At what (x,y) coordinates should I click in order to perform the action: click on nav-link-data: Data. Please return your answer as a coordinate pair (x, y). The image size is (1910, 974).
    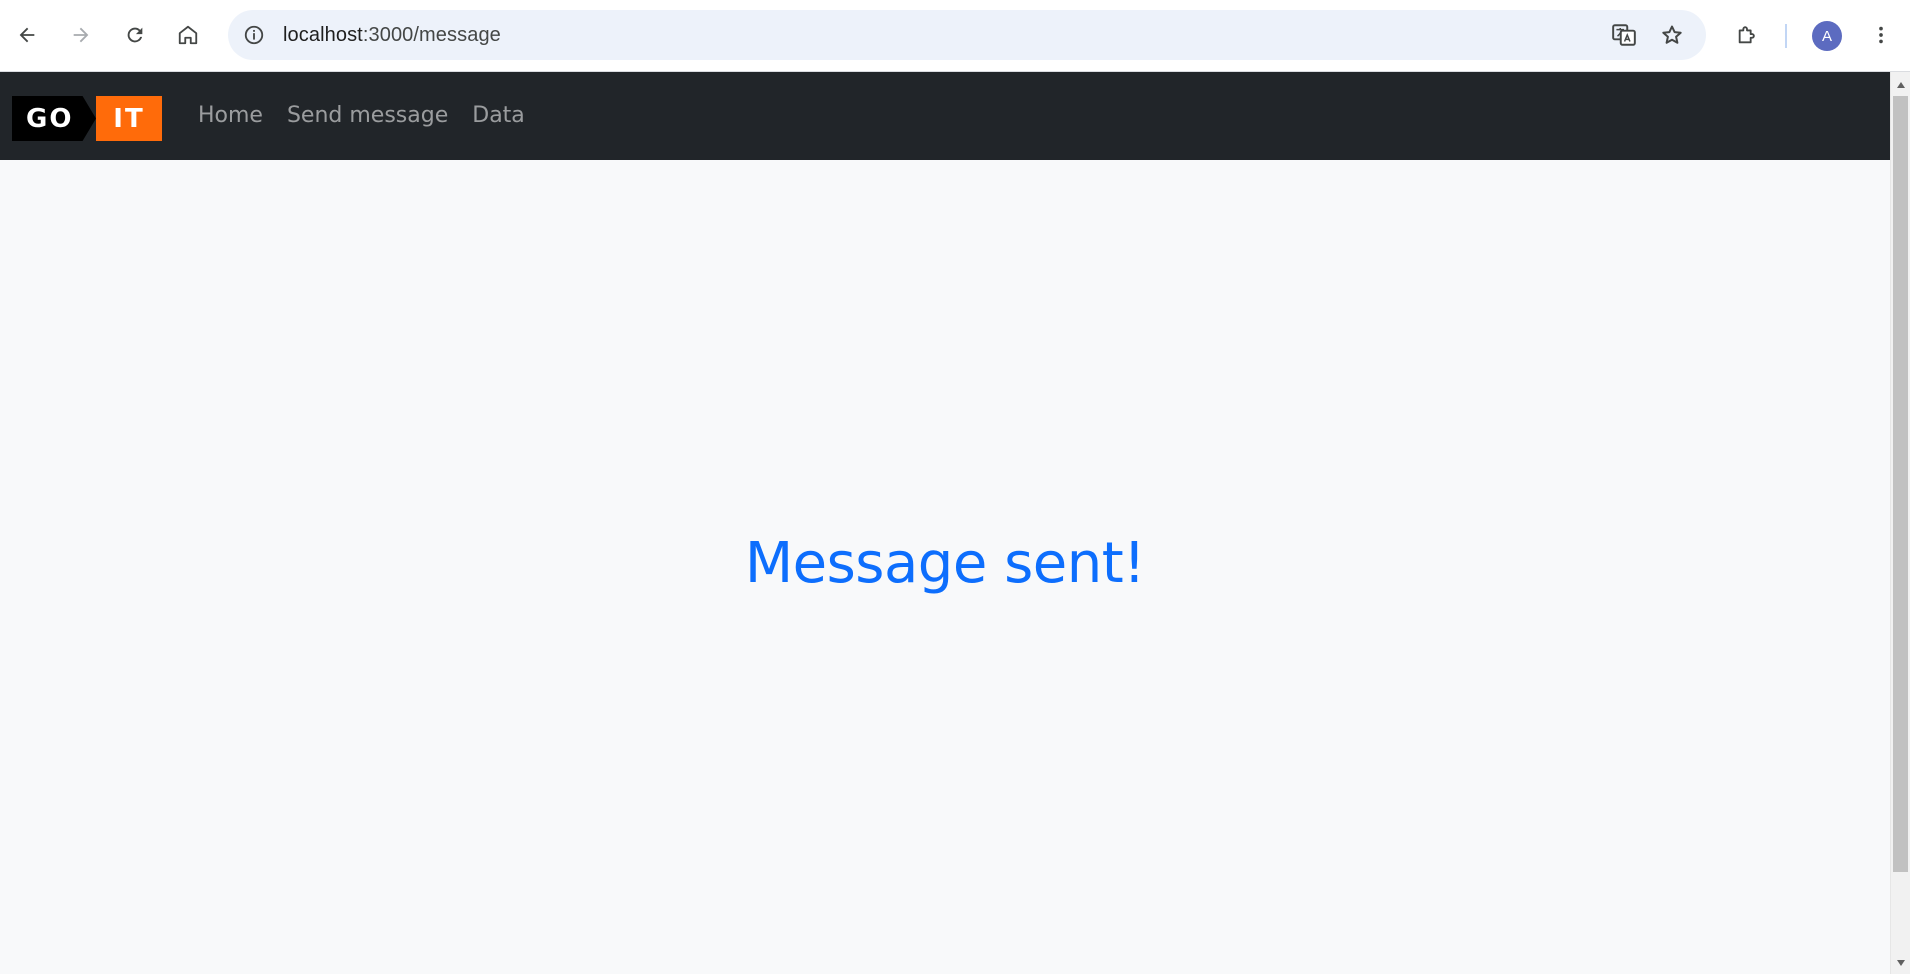
    Looking at the image, I should click on (498, 116).